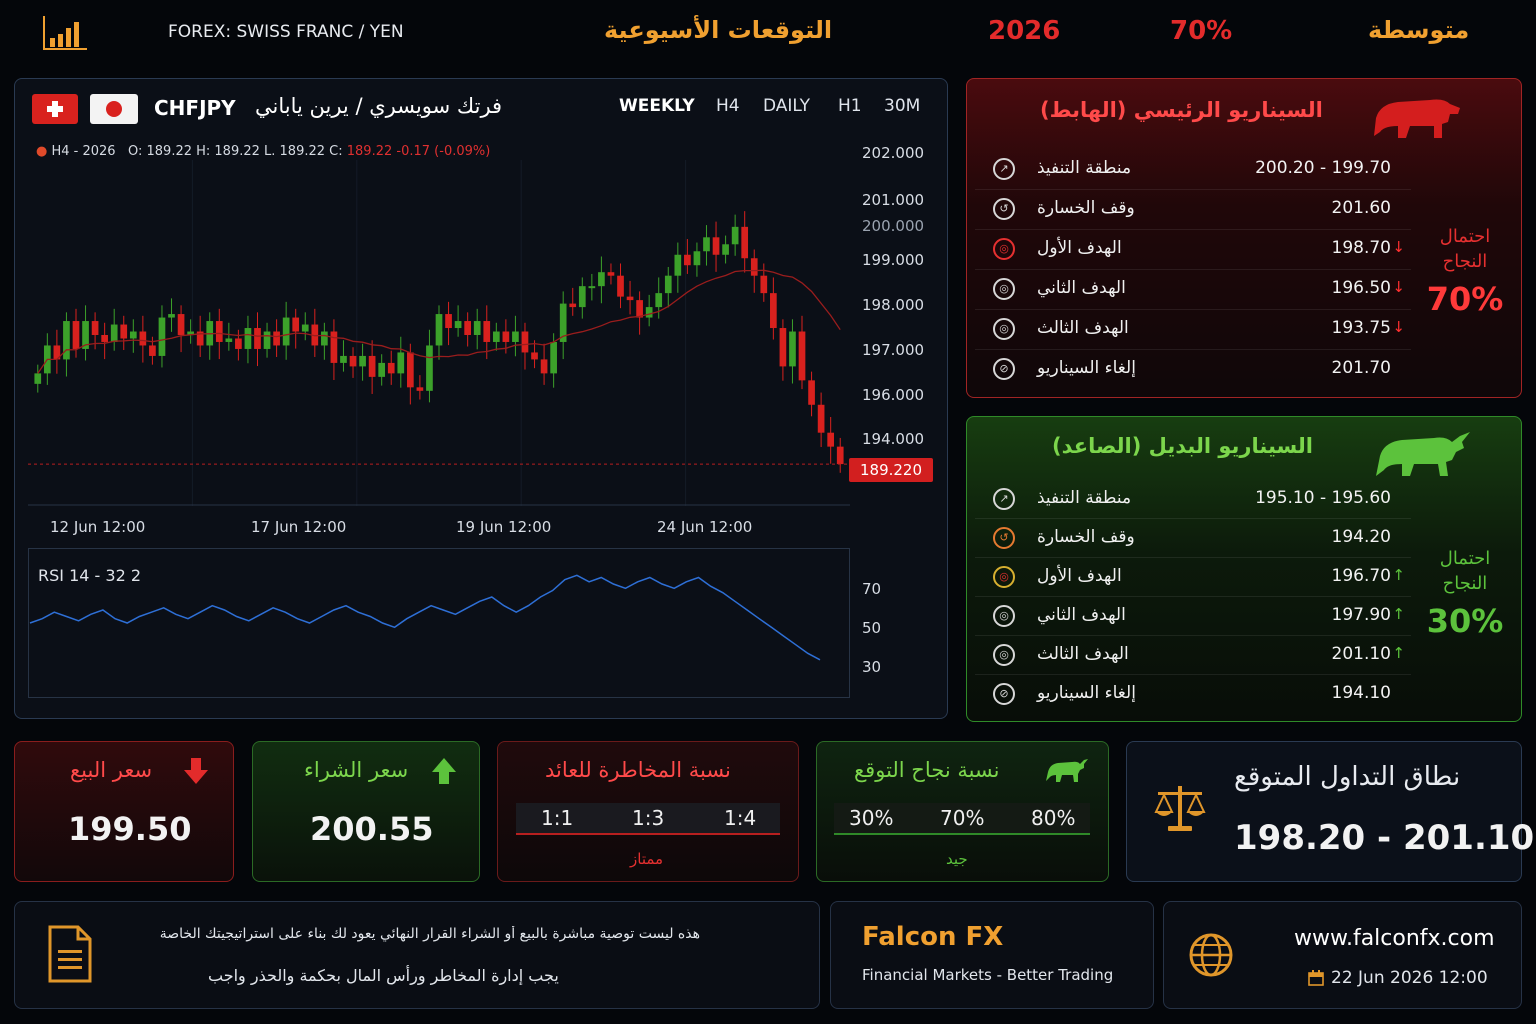 Image resolution: width=1536 pixels, height=1024 pixels. I want to click on price-tick: 196.000, so click(893, 395).